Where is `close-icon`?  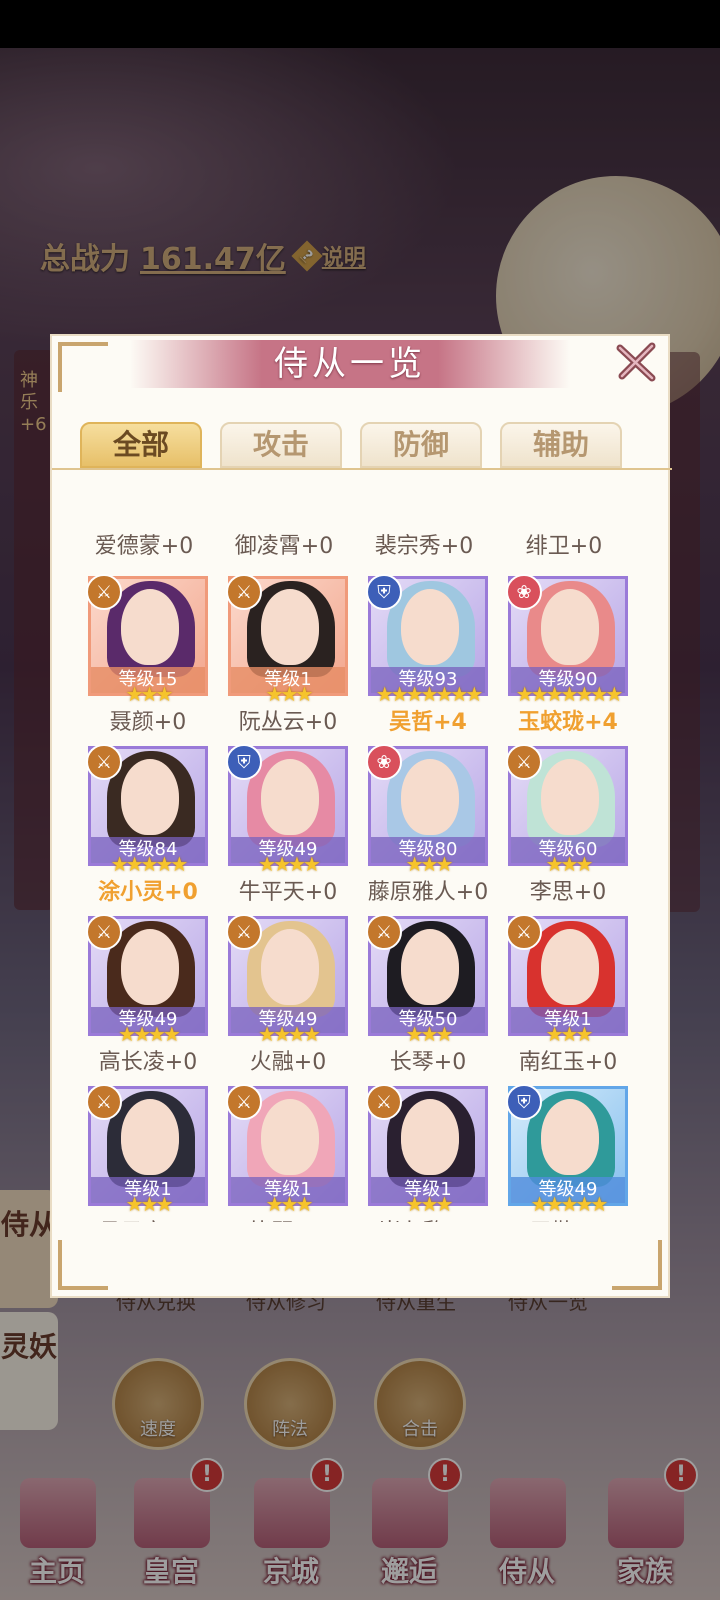 close-icon is located at coordinates (636, 362).